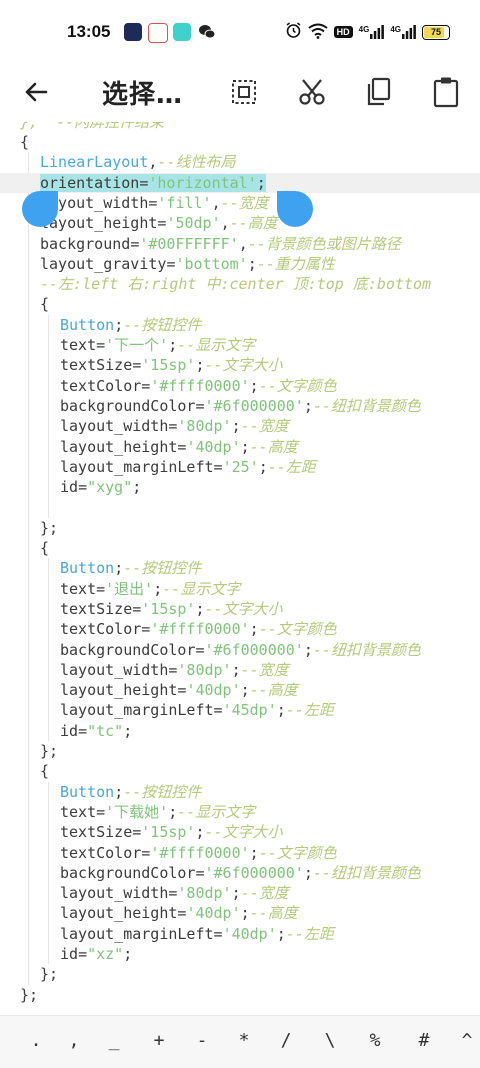  Describe the element at coordinates (189, 243) in the screenshot. I see `code-token-str: '#00FFFFFF'` at that location.